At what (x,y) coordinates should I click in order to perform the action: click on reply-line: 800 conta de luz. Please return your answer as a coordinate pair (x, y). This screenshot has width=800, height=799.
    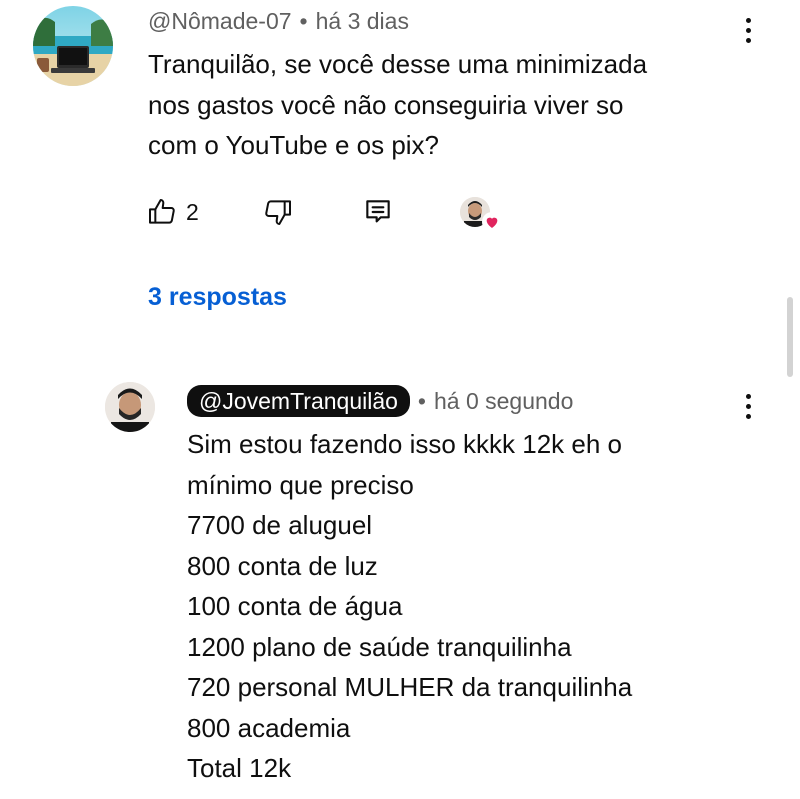
    Looking at the image, I should click on (282, 565).